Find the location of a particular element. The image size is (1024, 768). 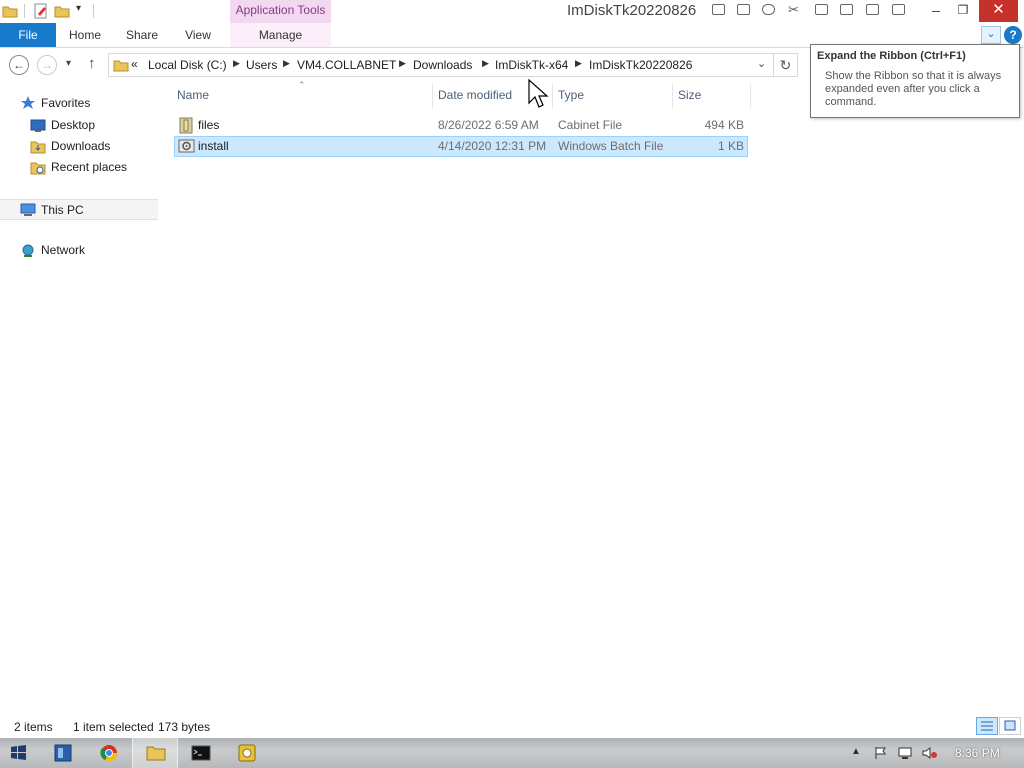

disk-tool-icon is located at coordinates (247, 753).